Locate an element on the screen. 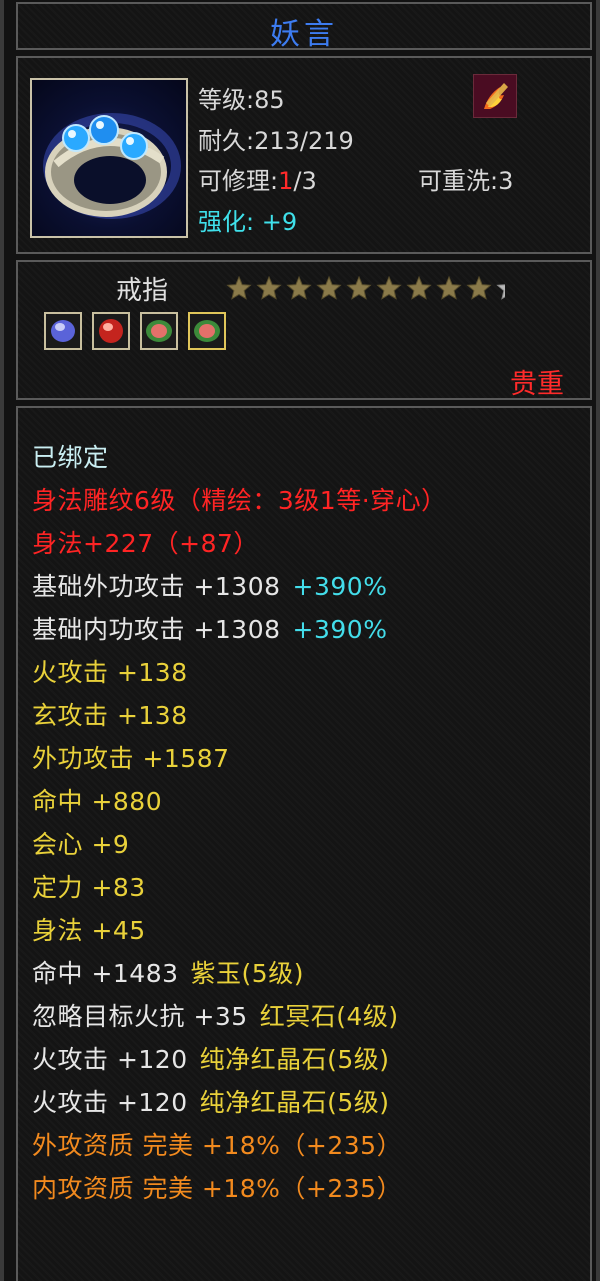 The image size is (600, 1281). stat-line: 身法 +45 is located at coordinates (89, 929).